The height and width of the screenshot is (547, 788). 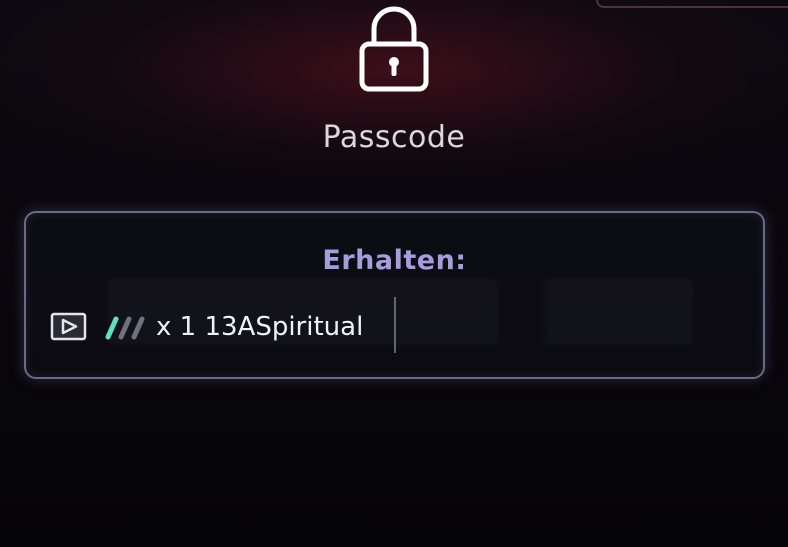 What do you see at coordinates (692, 4) in the screenshot?
I see `top-right-frame` at bounding box center [692, 4].